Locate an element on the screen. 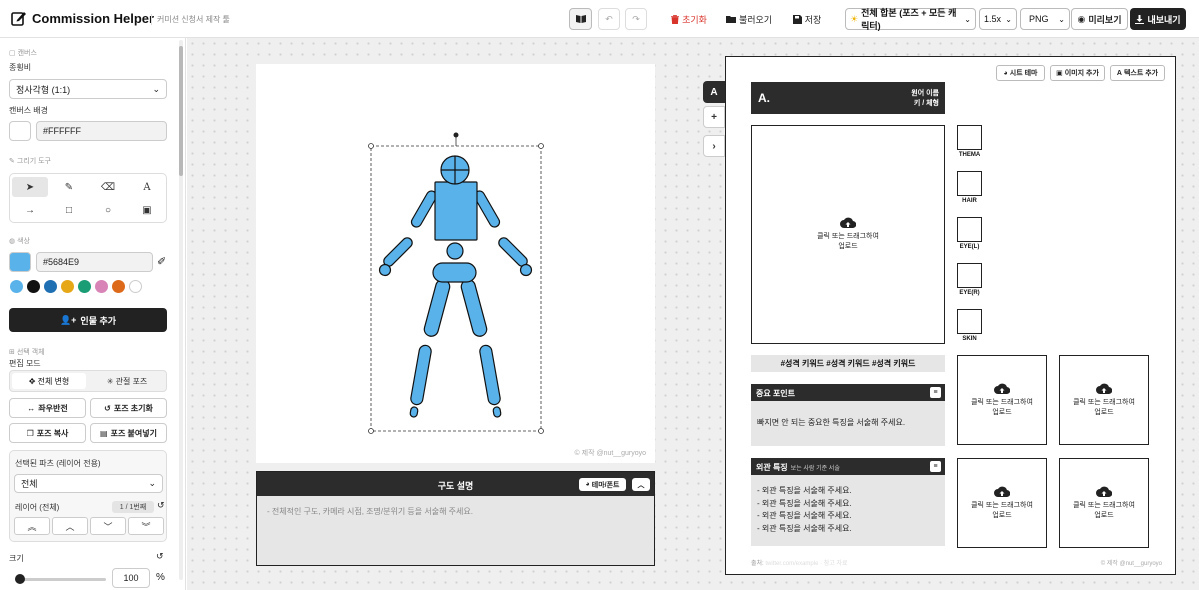 This screenshot has height=590, width=1199. main-image-upload: 클릭 또는 드래그하여 업로드 is located at coordinates (848, 234).